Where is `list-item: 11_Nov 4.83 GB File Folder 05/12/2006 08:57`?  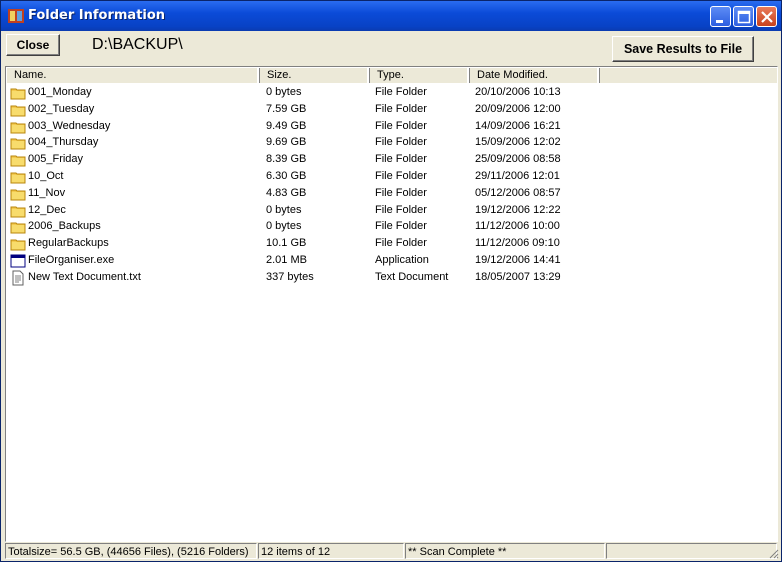 list-item: 11_Nov 4.83 GB File Folder 05/12/2006 08:57 is located at coordinates (392, 193).